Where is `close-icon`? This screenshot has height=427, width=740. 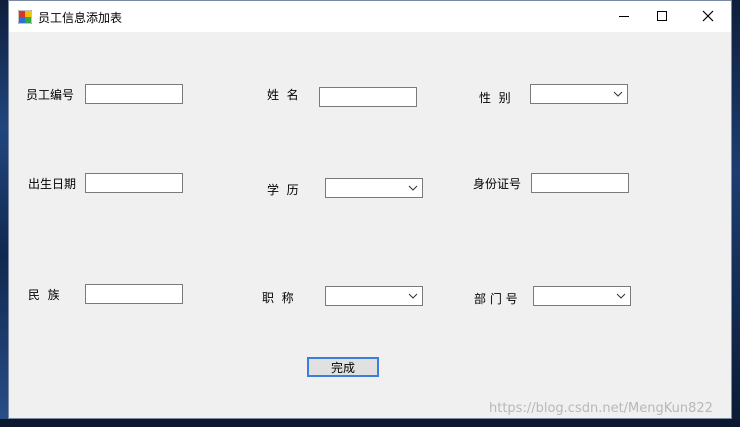 close-icon is located at coordinates (708, 16).